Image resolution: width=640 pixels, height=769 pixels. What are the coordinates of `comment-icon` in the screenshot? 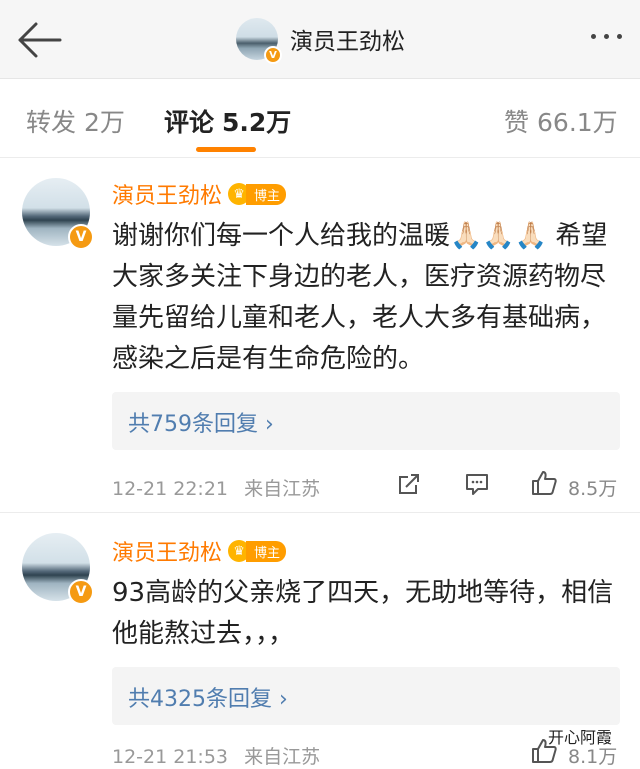 It's located at (477, 484).